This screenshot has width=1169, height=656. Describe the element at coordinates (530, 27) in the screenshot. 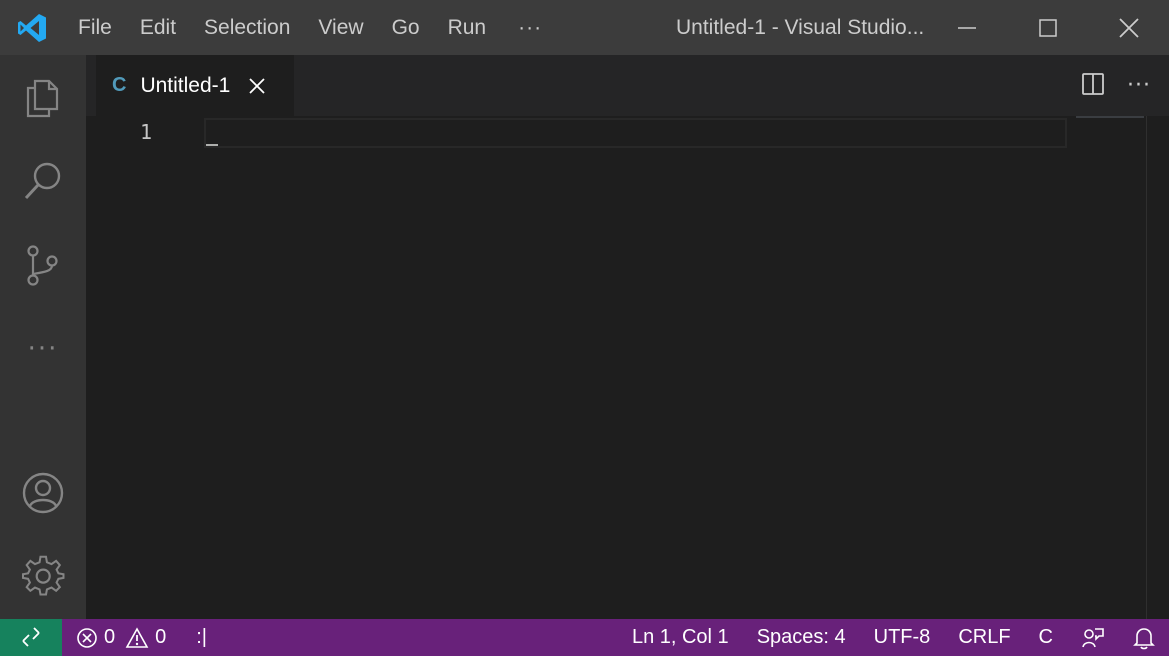

I see `menu-more: ···` at that location.